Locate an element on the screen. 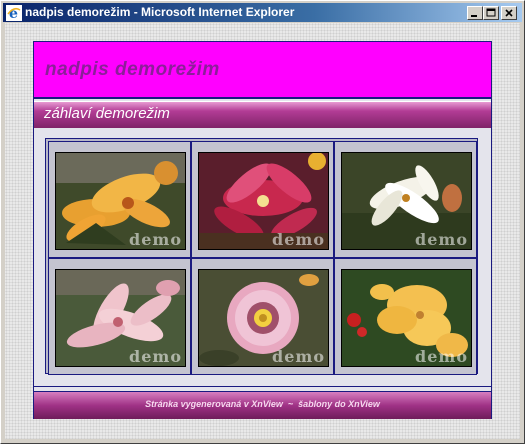 The width and height of the screenshot is (525, 444). orange-lily-thumbnail: demo is located at coordinates (120, 201).